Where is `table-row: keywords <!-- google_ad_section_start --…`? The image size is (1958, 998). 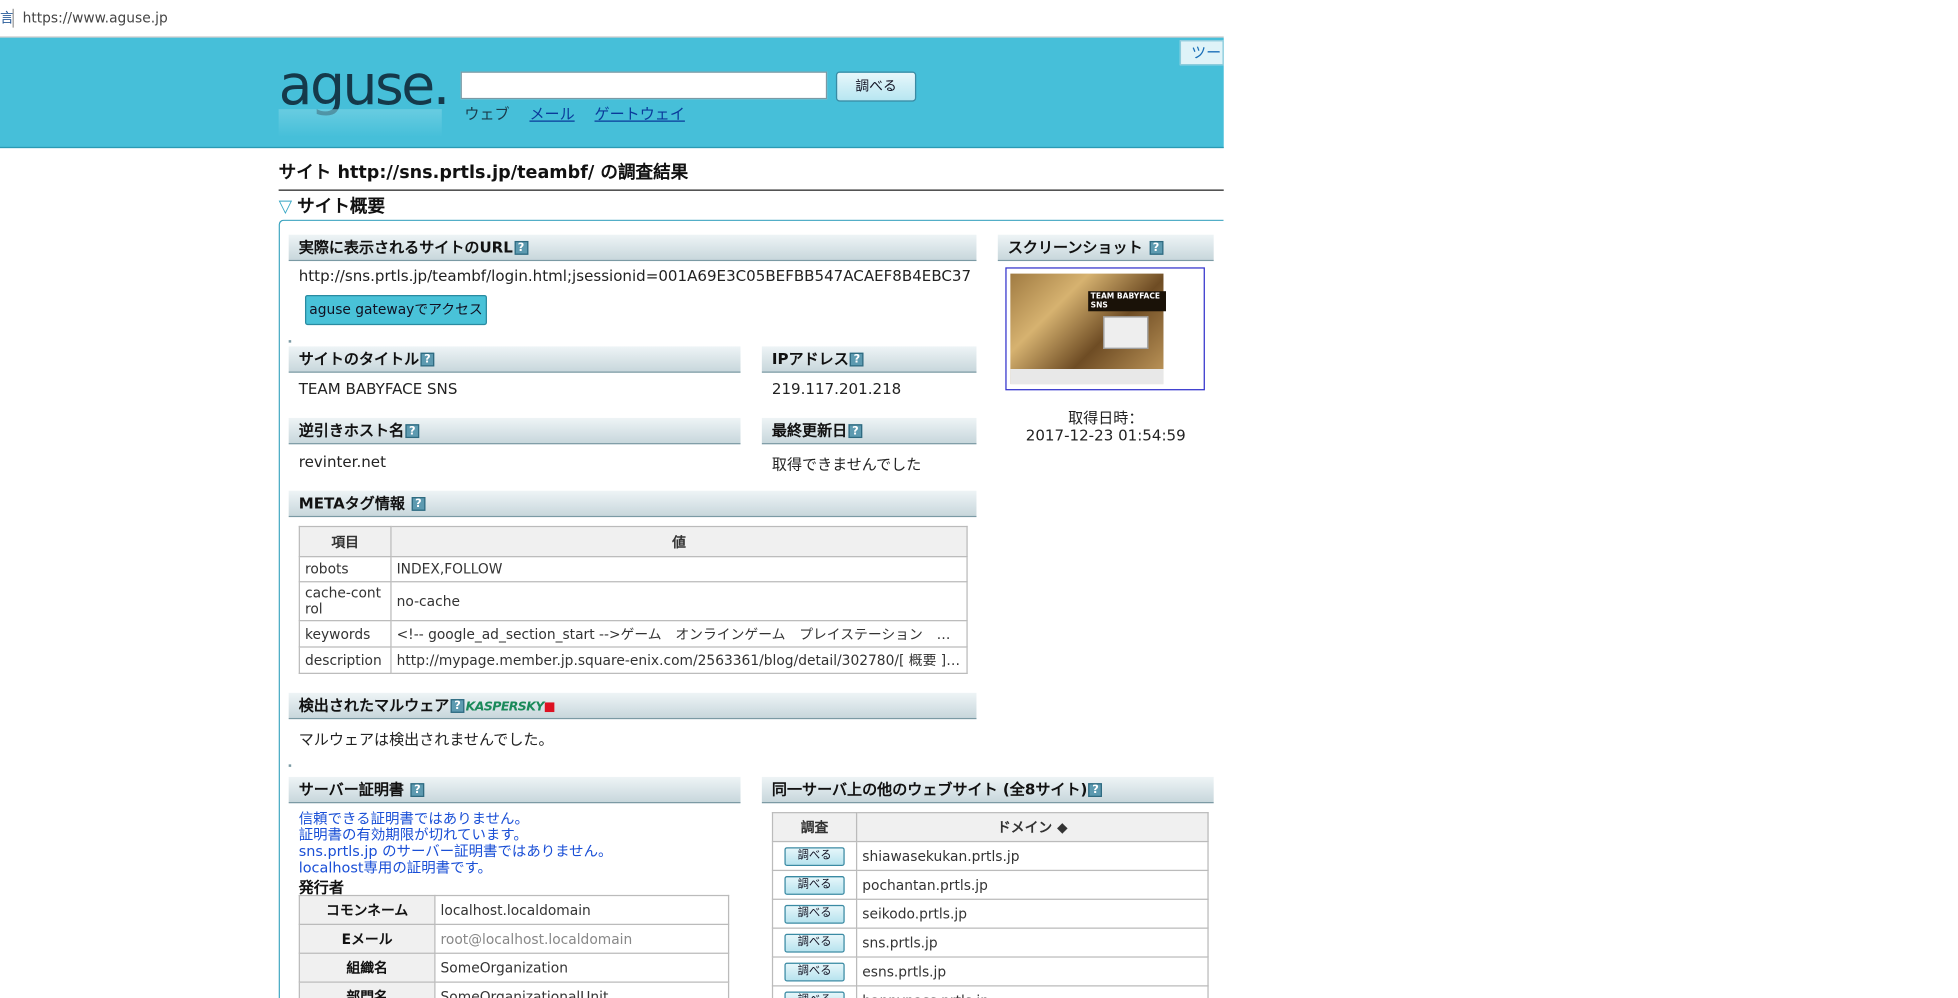 table-row: keywords <!-- google_ad_section_start --… is located at coordinates (633, 634).